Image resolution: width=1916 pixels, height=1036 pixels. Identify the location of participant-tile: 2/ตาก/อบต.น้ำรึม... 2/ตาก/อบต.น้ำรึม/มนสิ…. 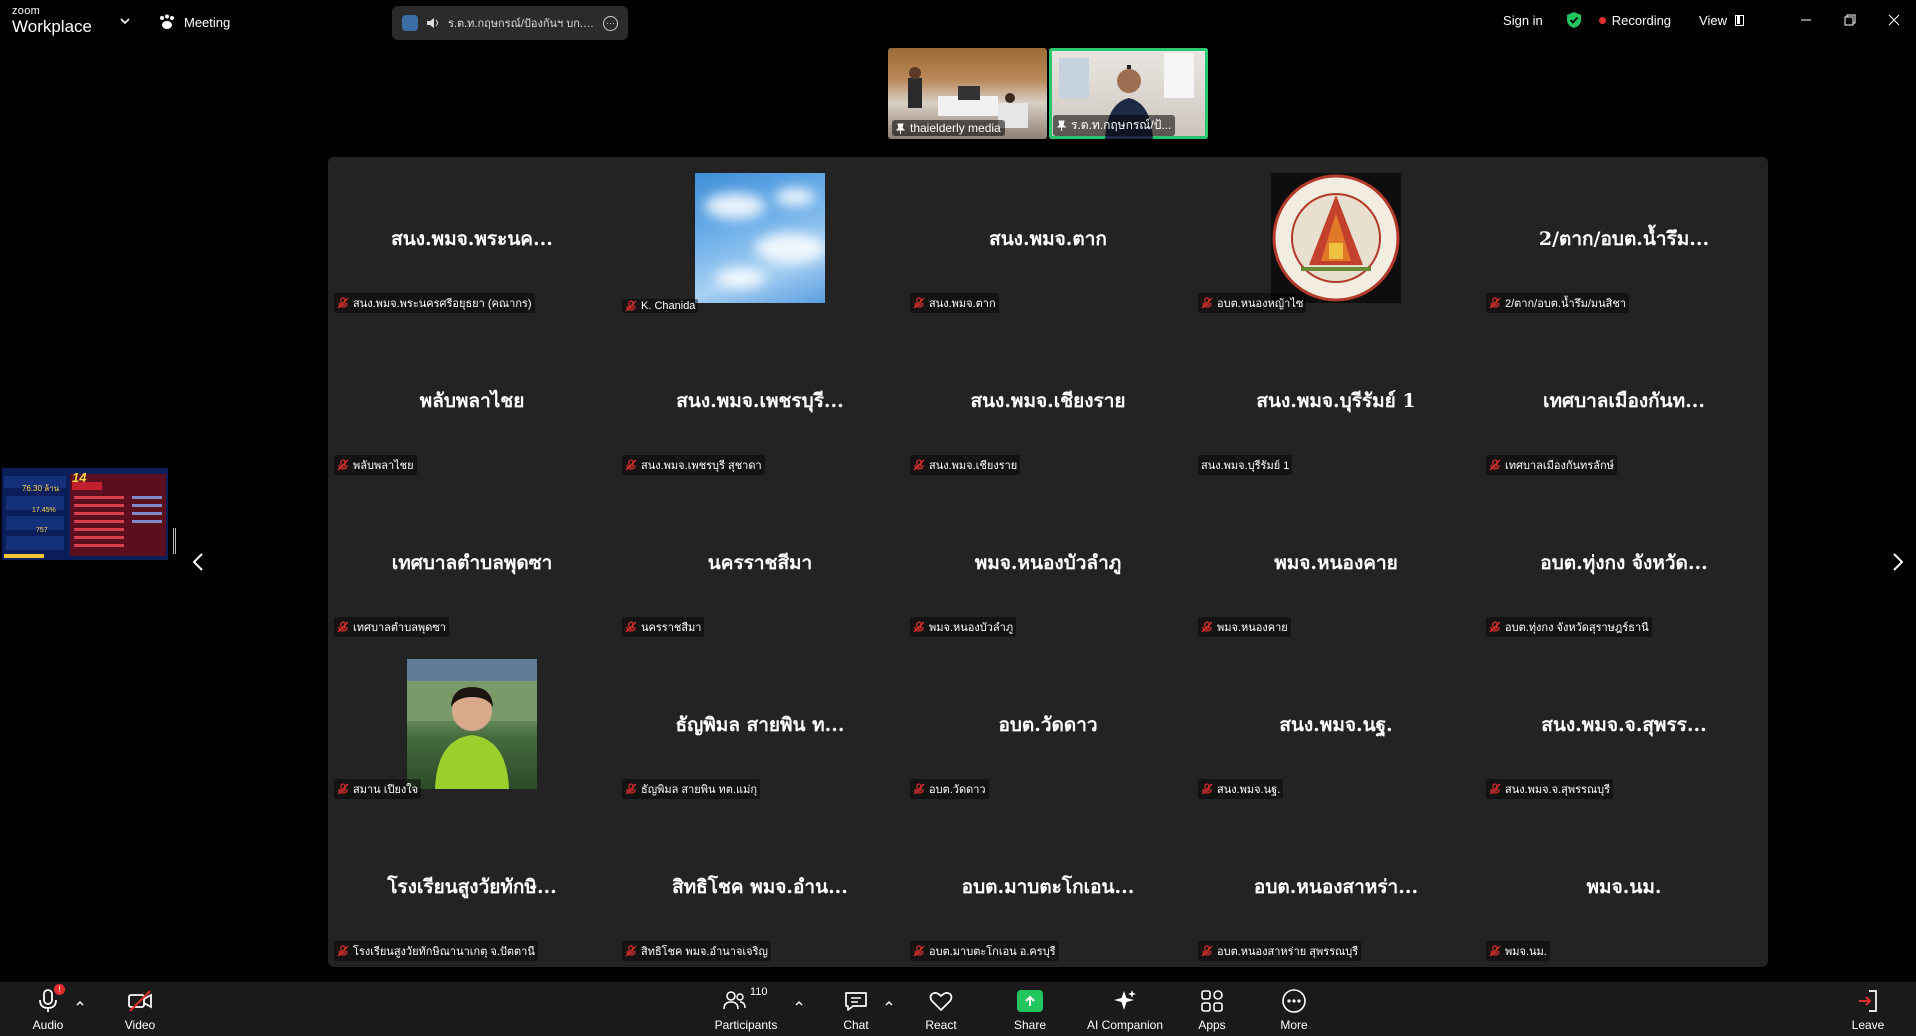
(1624, 238).